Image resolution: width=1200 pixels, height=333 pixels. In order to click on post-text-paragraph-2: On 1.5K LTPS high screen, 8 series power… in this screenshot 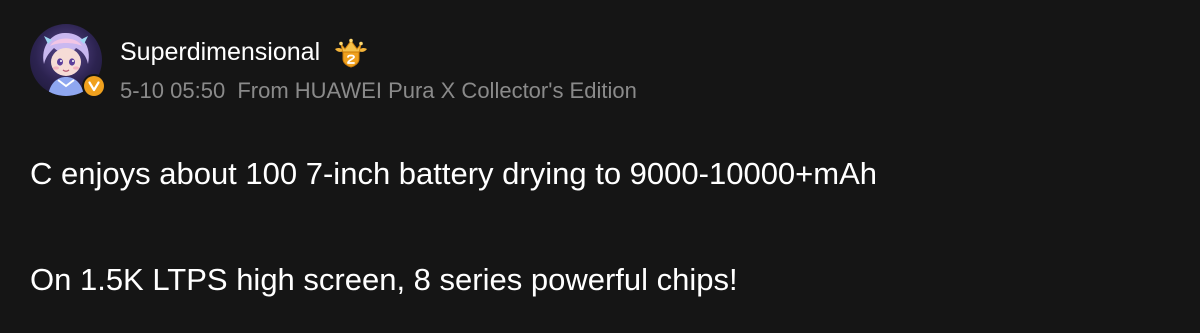, I will do `click(384, 279)`.